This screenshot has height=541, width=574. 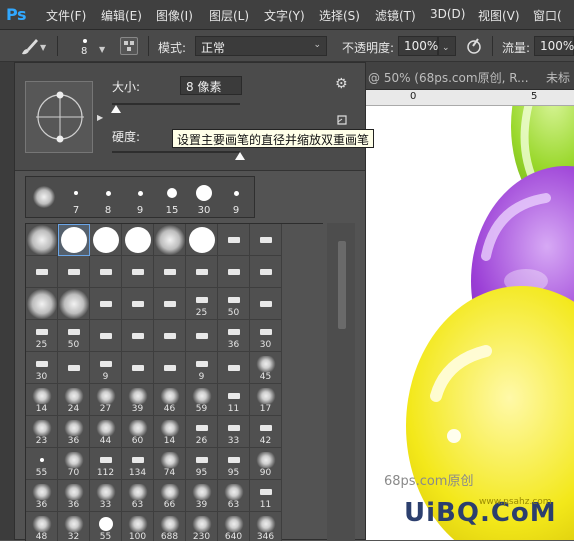 I want to click on brush-preset: 66, so click(x=170, y=496).